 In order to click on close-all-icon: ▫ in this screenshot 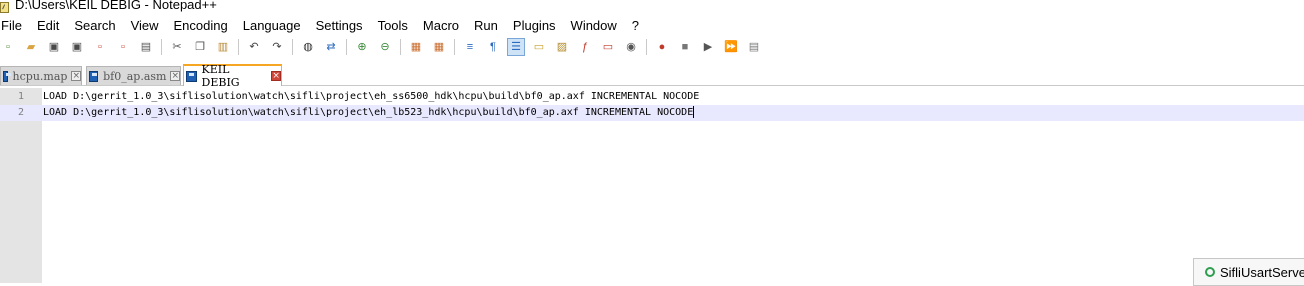, I will do `click(123, 47)`.